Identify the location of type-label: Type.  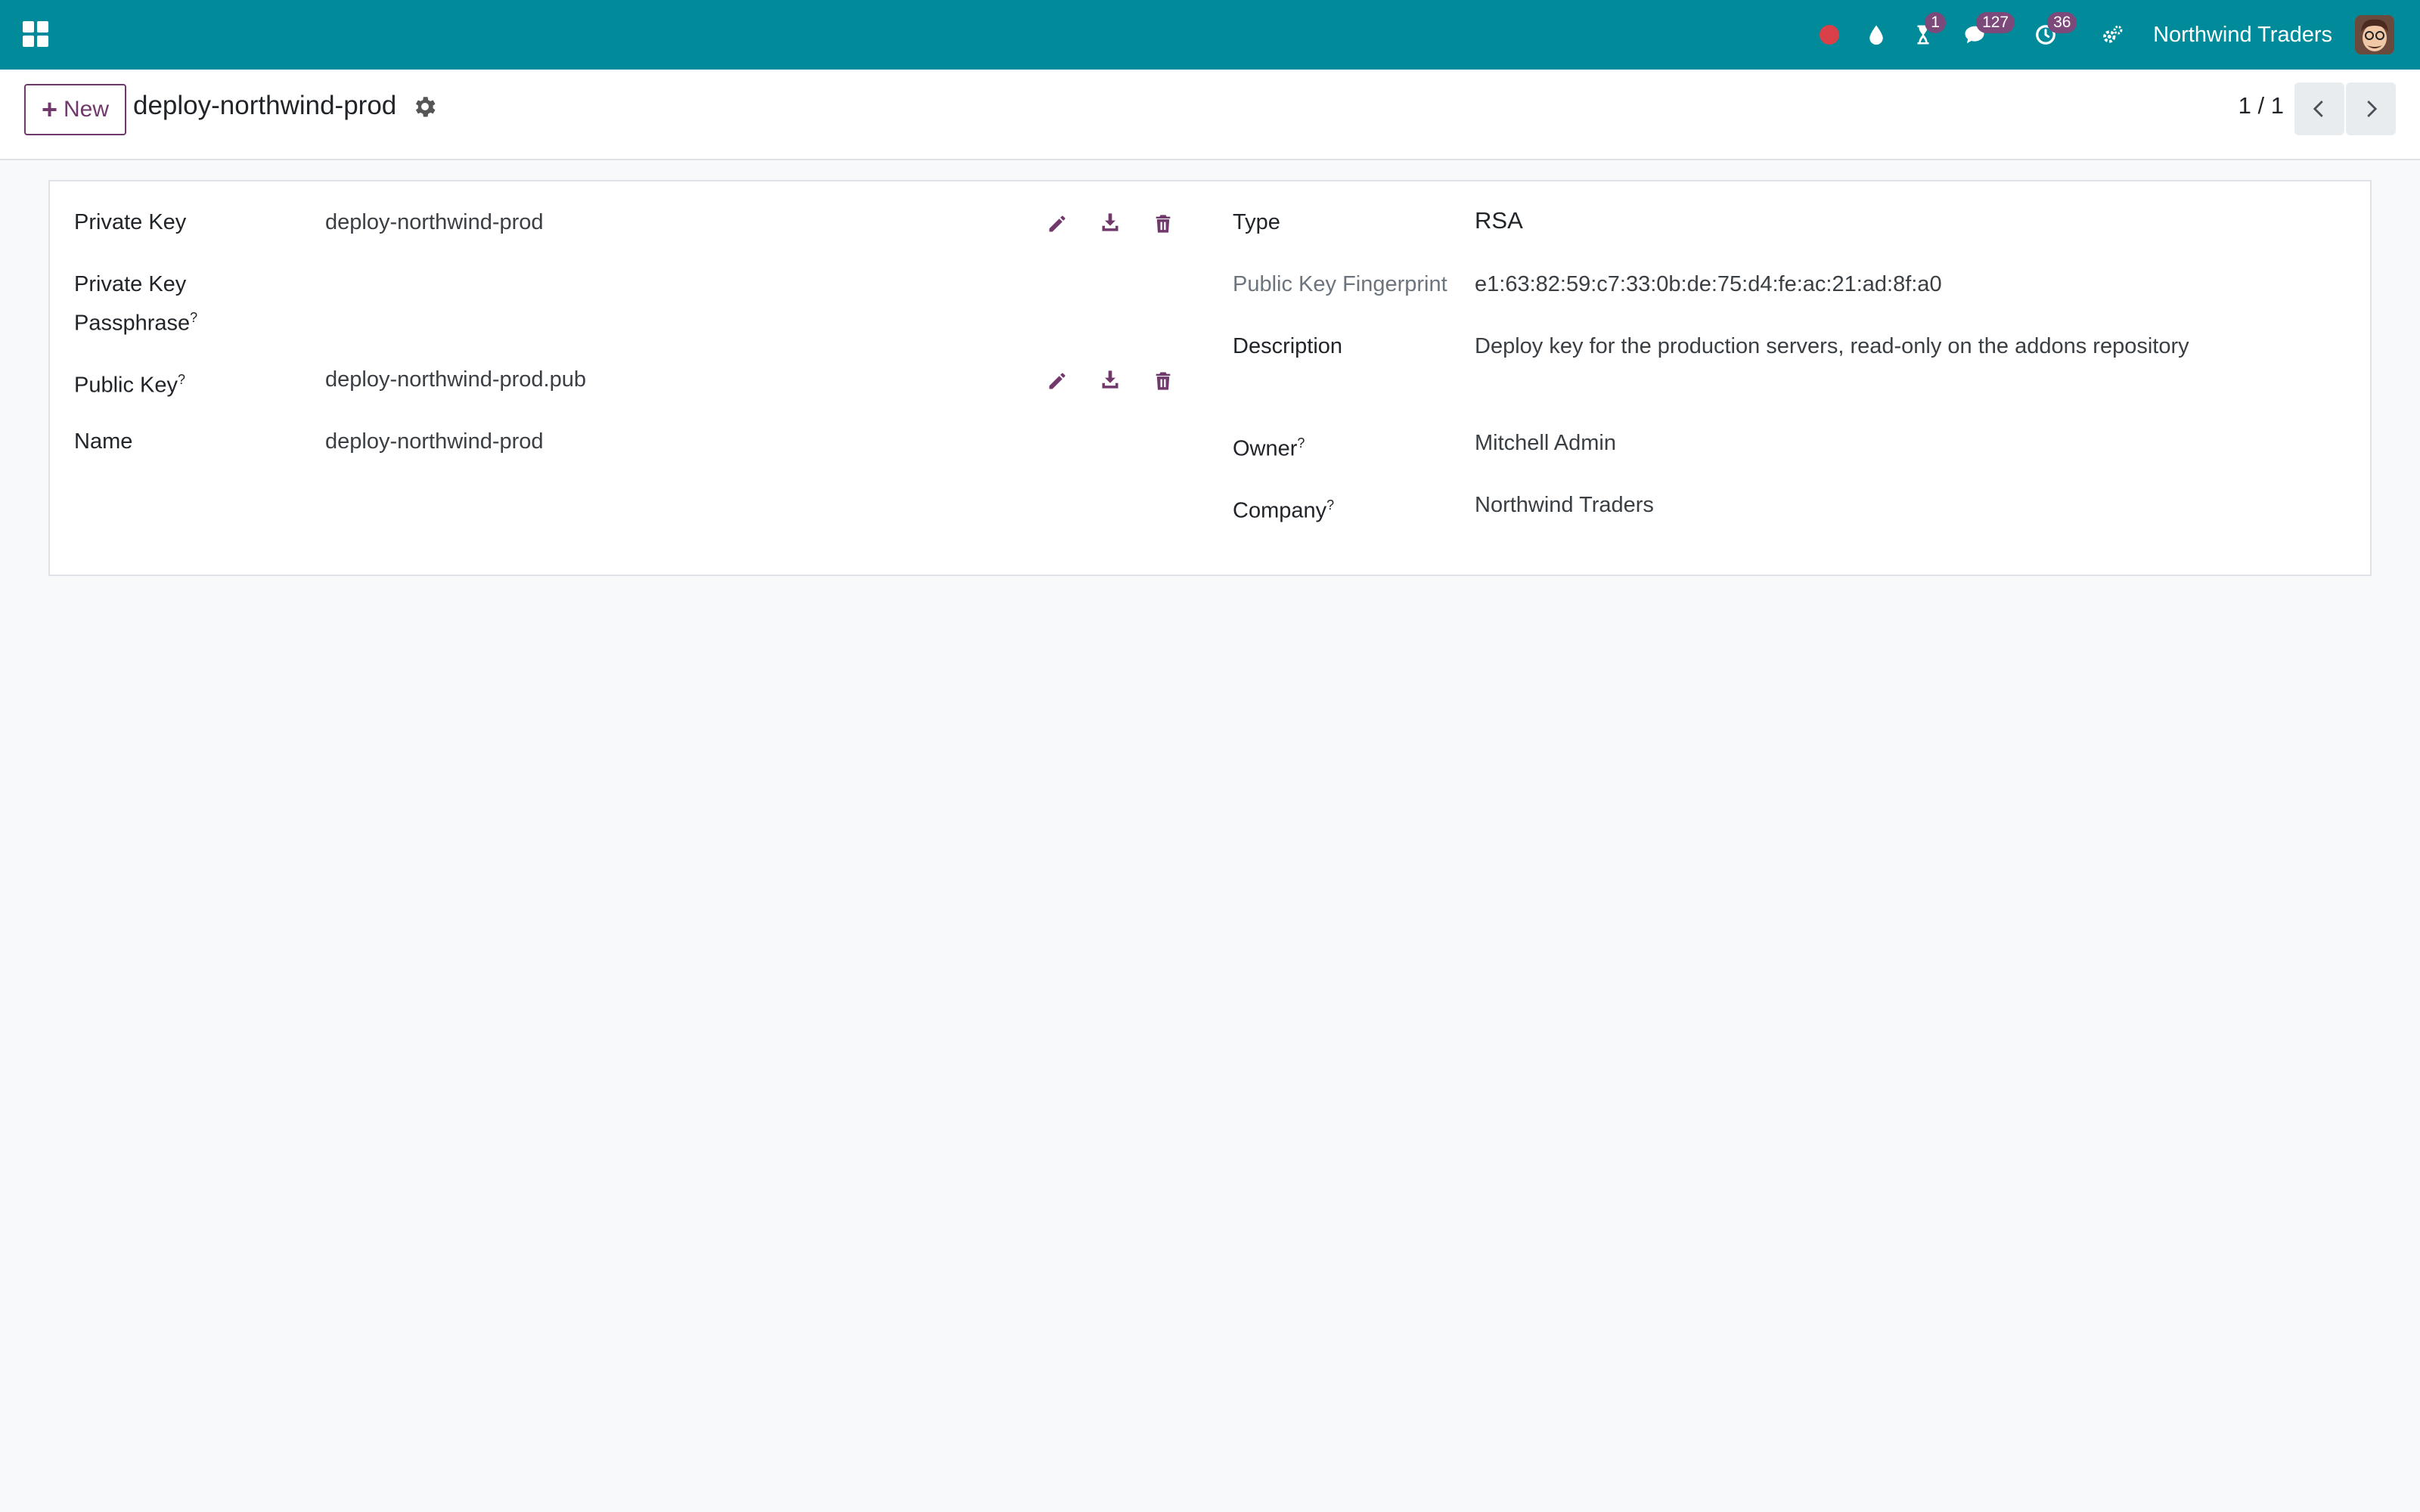
(1256, 222).